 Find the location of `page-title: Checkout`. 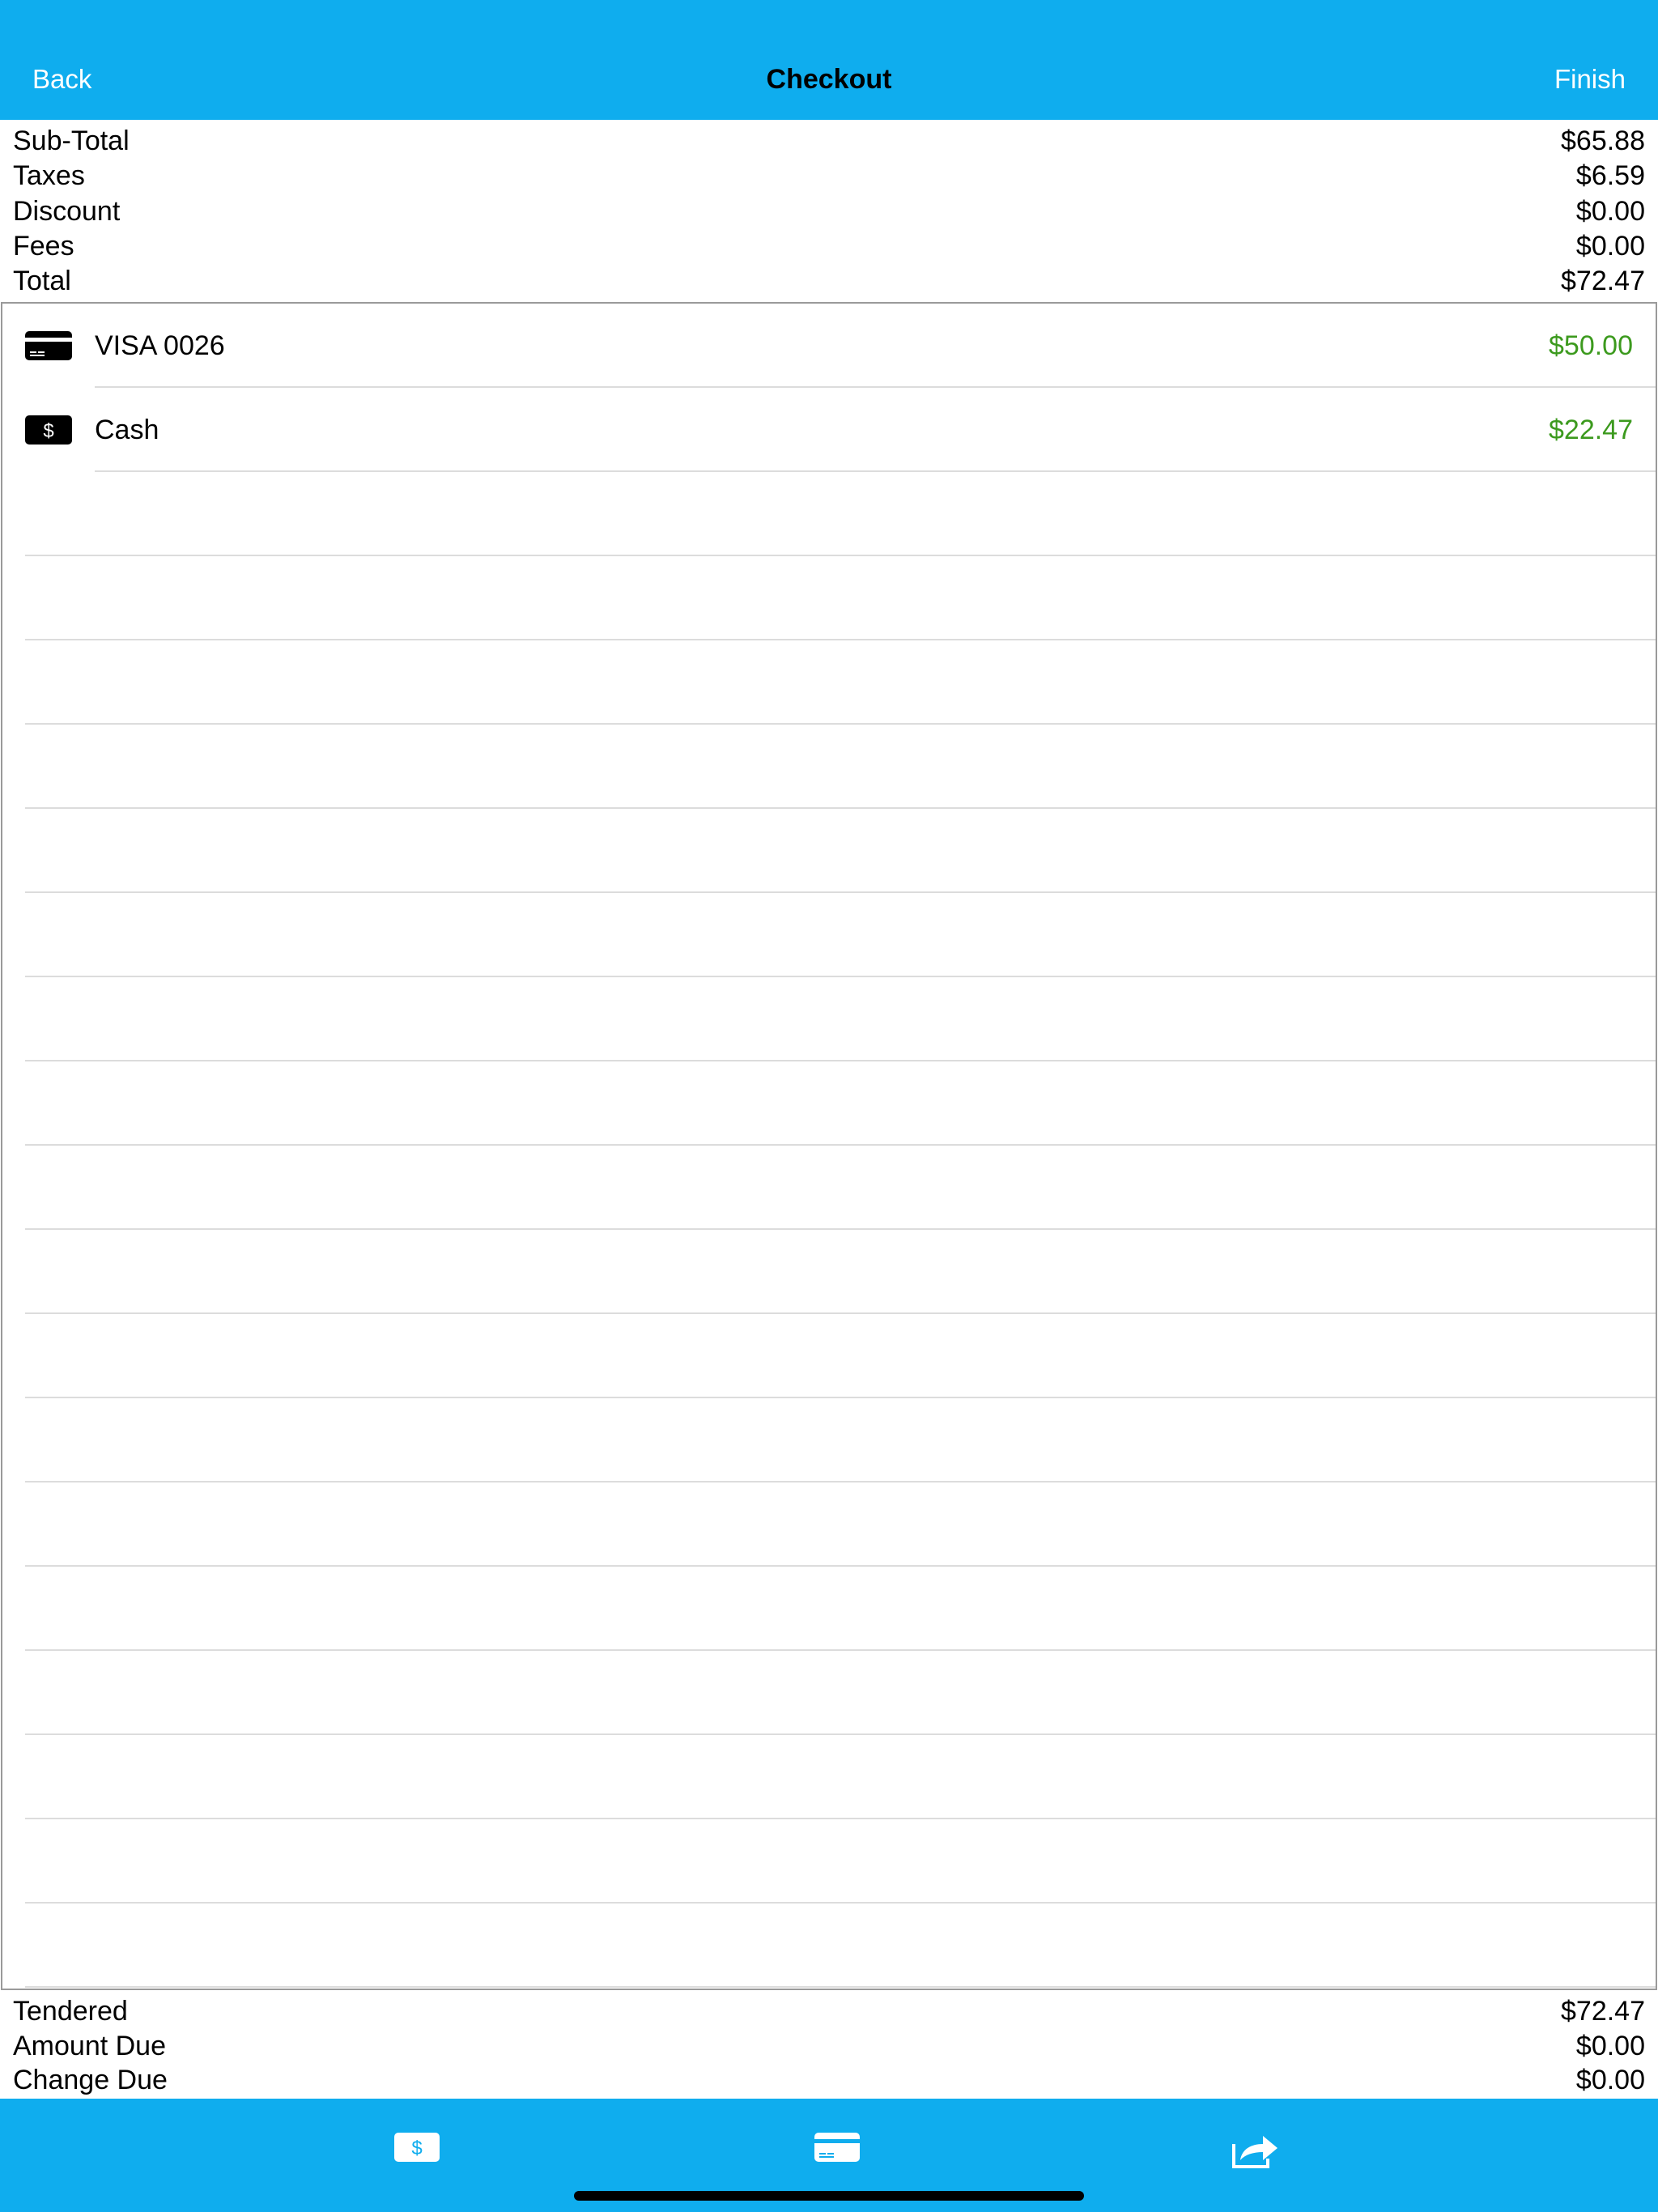

page-title: Checkout is located at coordinates (829, 79).